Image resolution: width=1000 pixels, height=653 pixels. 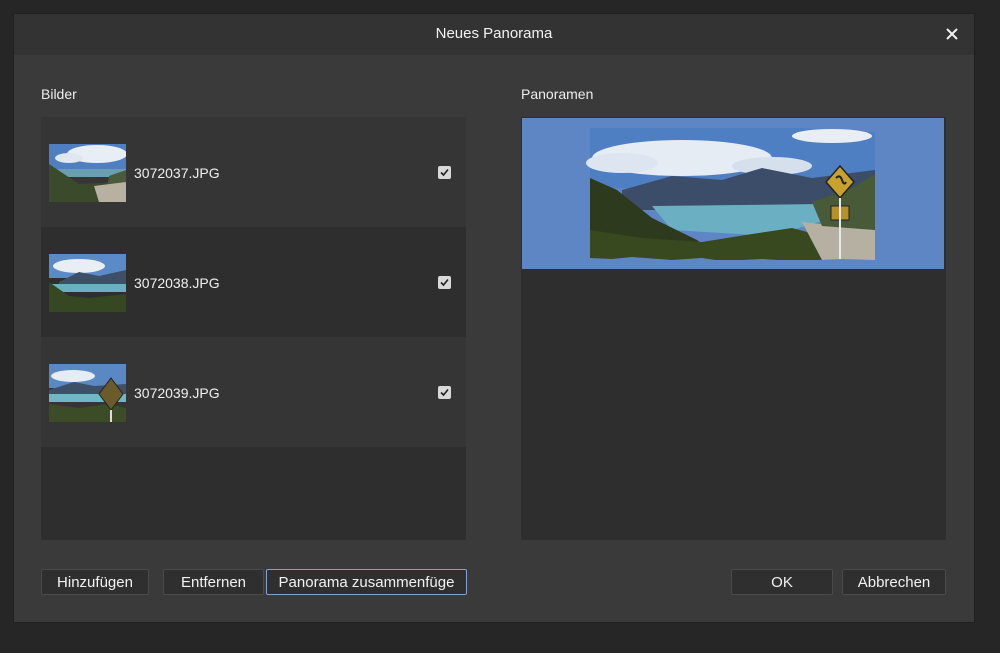 What do you see at coordinates (253, 282) in the screenshot?
I see `list-item: 3072038.JPG` at bounding box center [253, 282].